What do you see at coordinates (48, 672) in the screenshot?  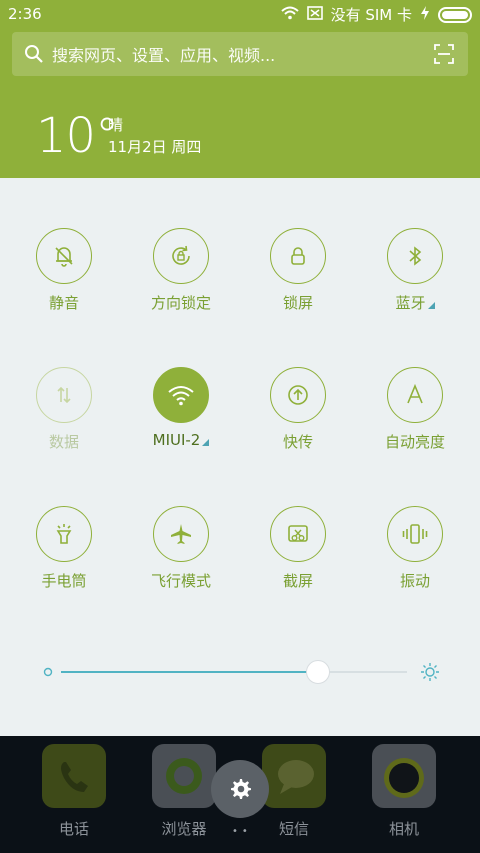 I see `brightness-low-icon` at bounding box center [48, 672].